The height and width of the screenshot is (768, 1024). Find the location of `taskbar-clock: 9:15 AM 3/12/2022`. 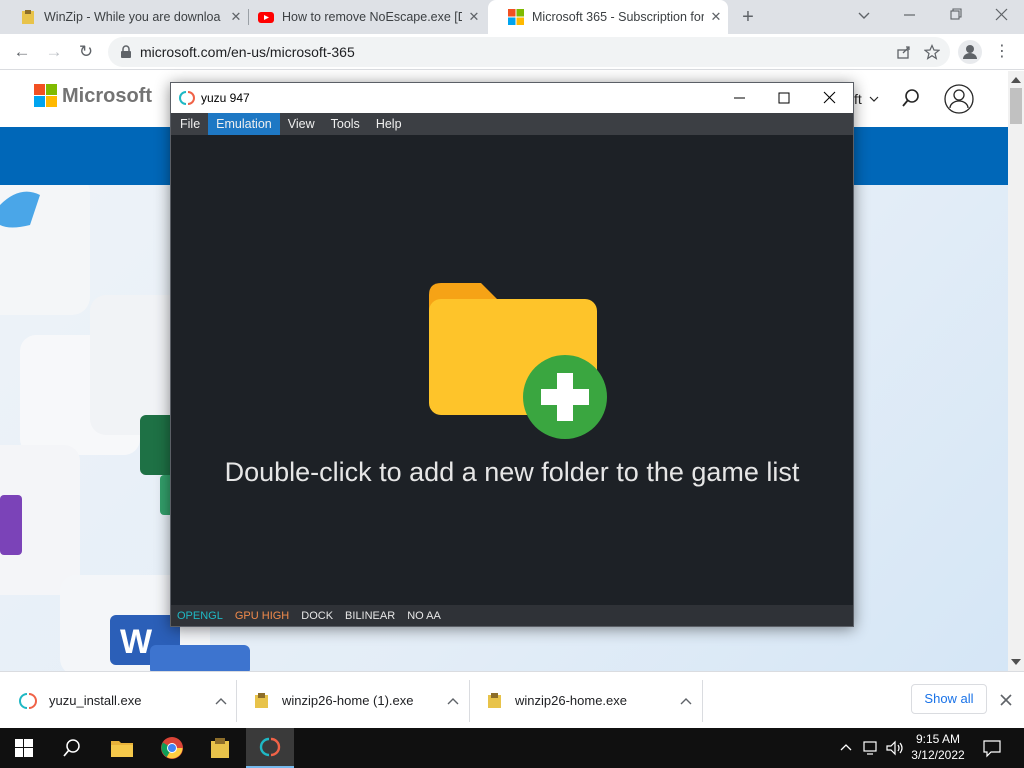

taskbar-clock: 9:15 AM 3/12/2022 is located at coordinates (938, 747).